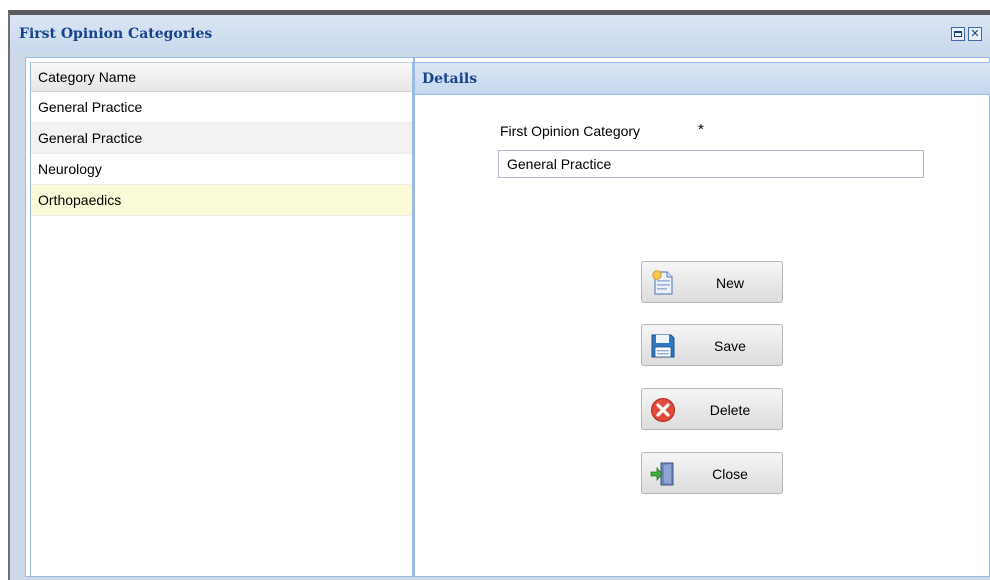 The height and width of the screenshot is (580, 990). I want to click on exit-door-icon, so click(662, 474).